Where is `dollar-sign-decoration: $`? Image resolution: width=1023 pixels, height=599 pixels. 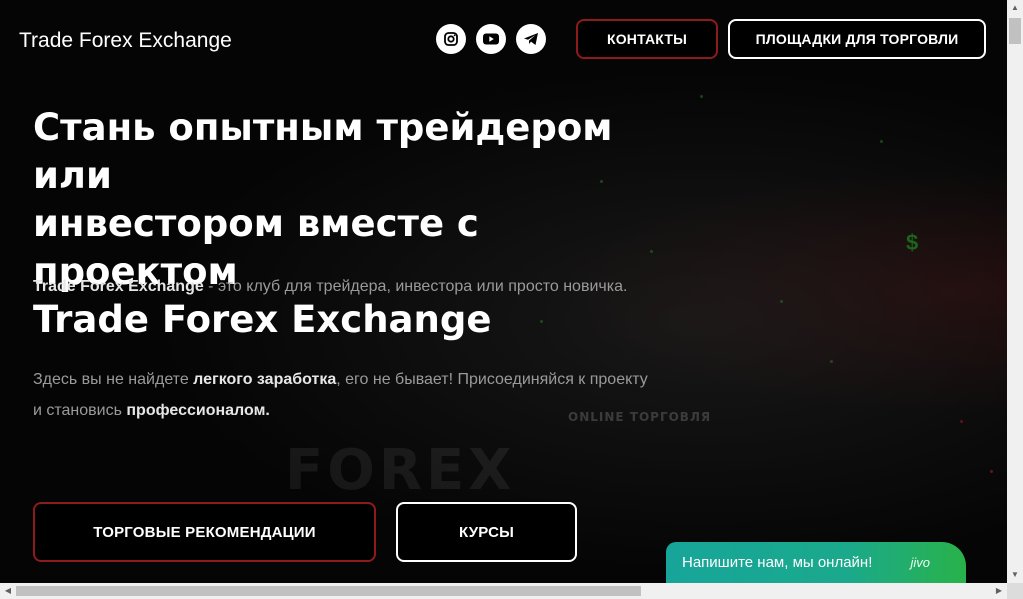 dollar-sign-decoration: $ is located at coordinates (912, 242).